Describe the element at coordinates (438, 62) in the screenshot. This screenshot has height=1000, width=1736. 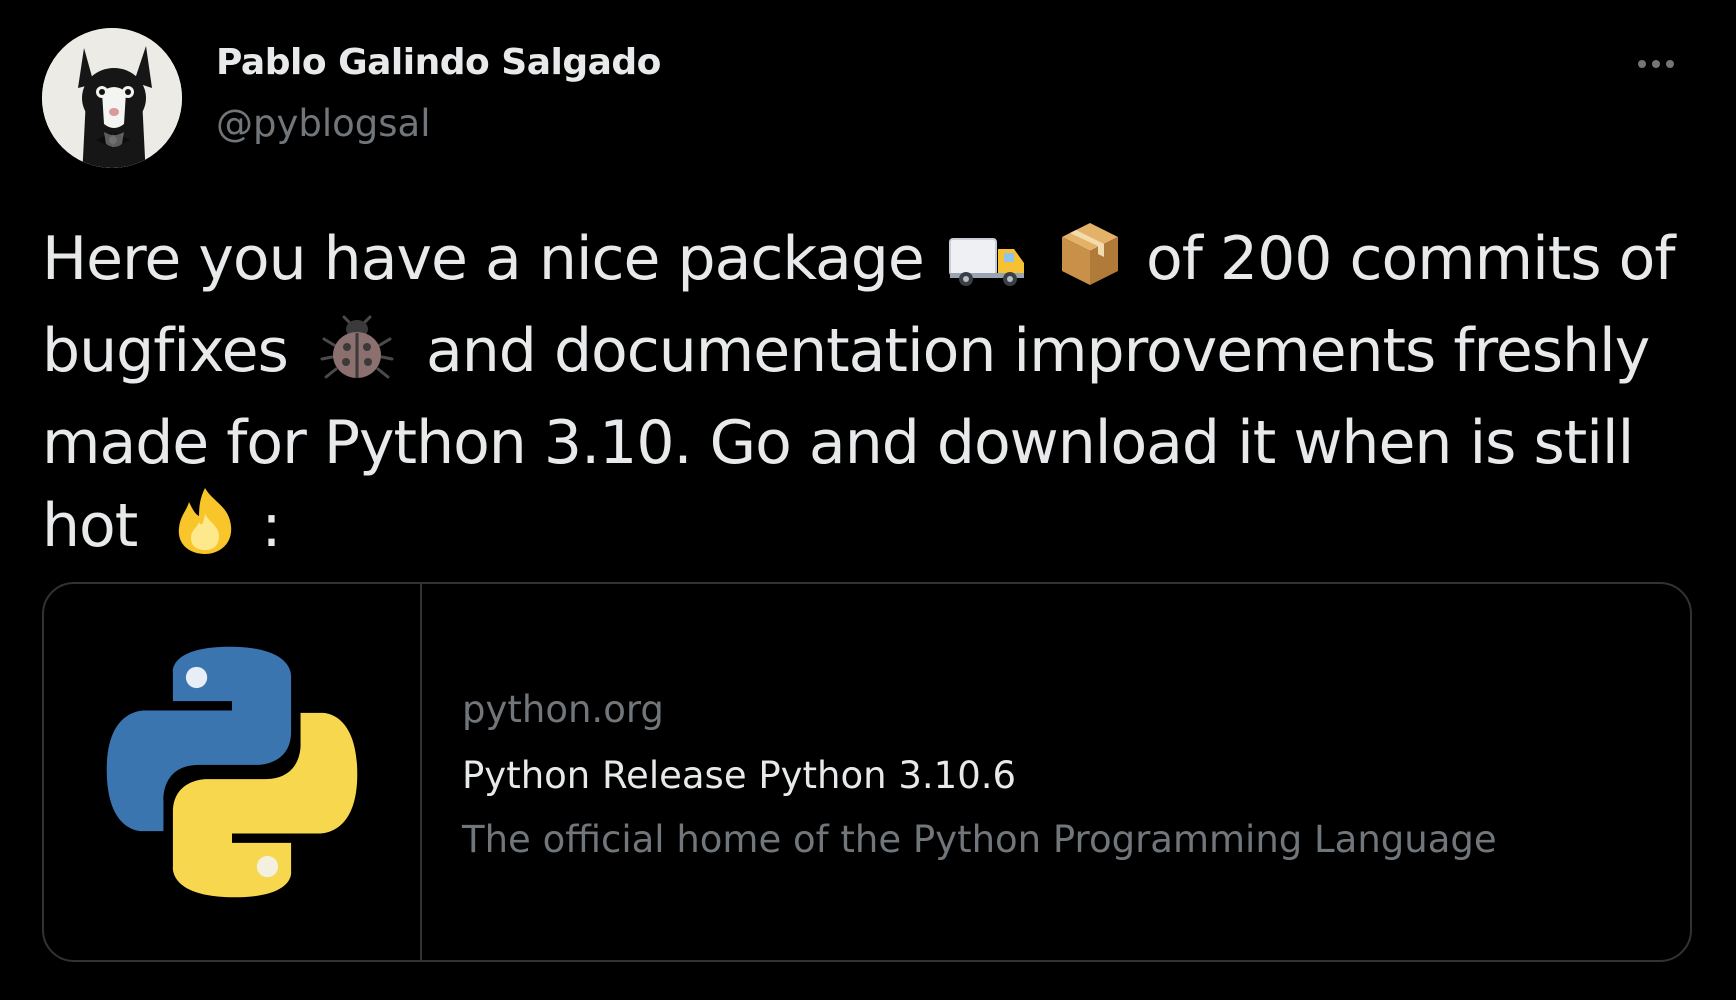
I see `author-display-name: Pablo Galindo Salgado` at that location.